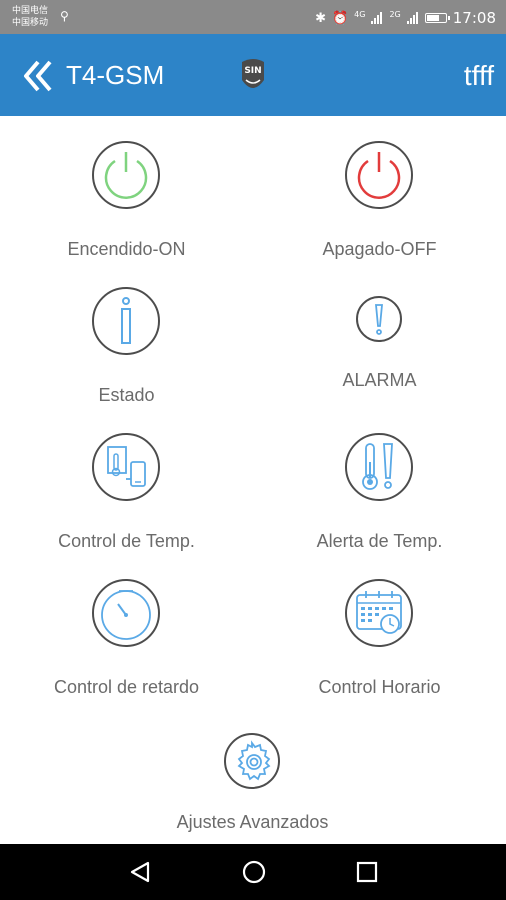 Image resolution: width=506 pixels, height=900 pixels. I want to click on bluetooth-icon: ✱, so click(320, 18).